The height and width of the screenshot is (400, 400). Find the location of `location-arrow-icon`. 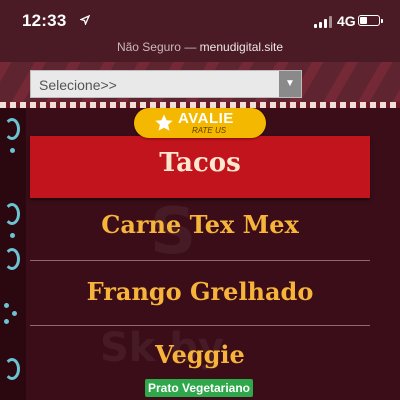

location-arrow-icon is located at coordinates (85, 20).